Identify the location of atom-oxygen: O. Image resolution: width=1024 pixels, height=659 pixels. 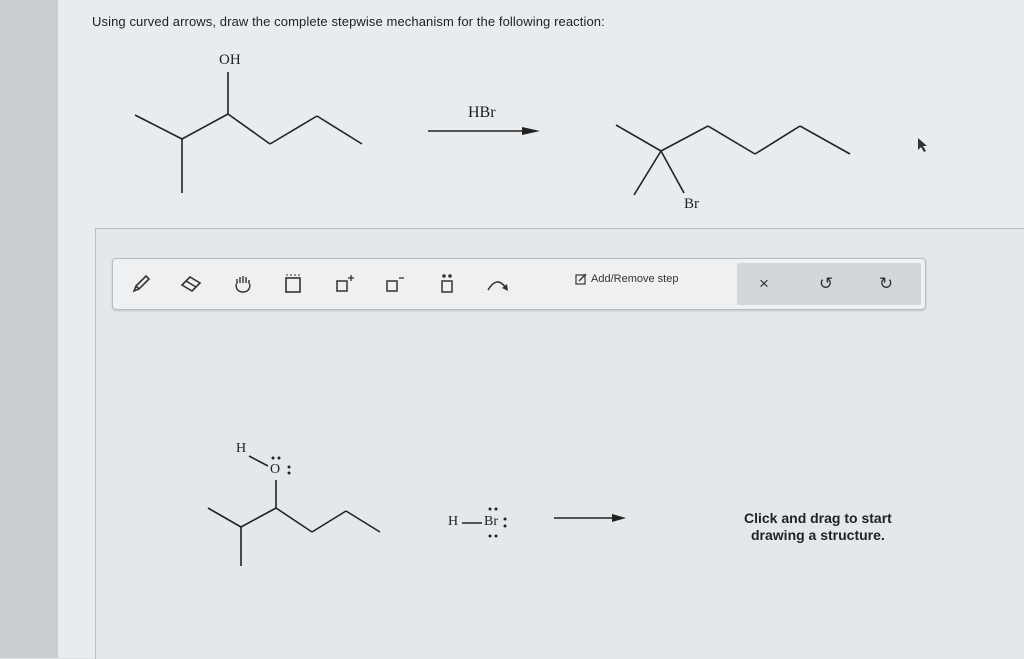
(275, 469).